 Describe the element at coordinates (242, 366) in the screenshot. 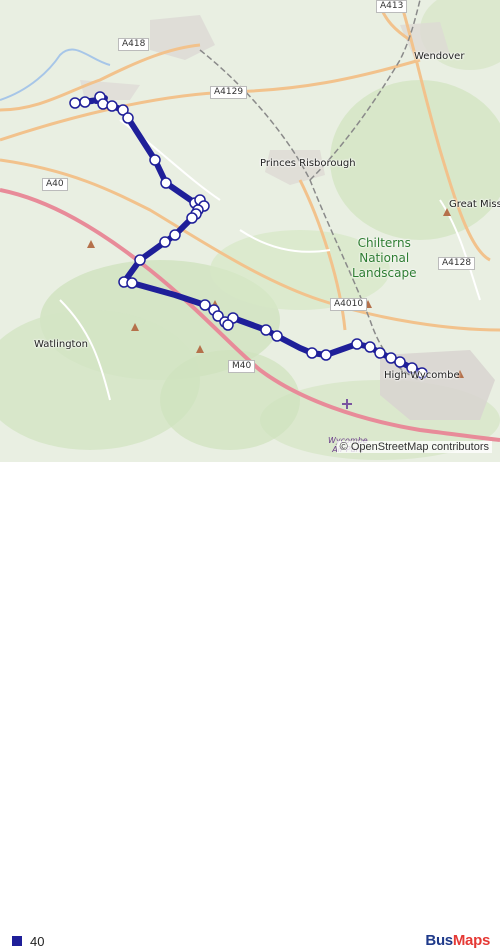

I see `road-label-m40: M40` at that location.